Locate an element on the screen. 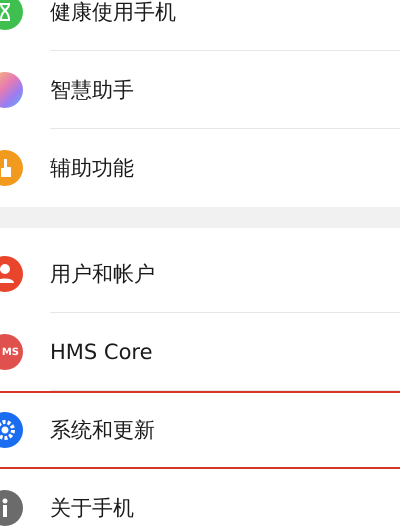  settings-item: 健康使用手机 is located at coordinates (200, 25).